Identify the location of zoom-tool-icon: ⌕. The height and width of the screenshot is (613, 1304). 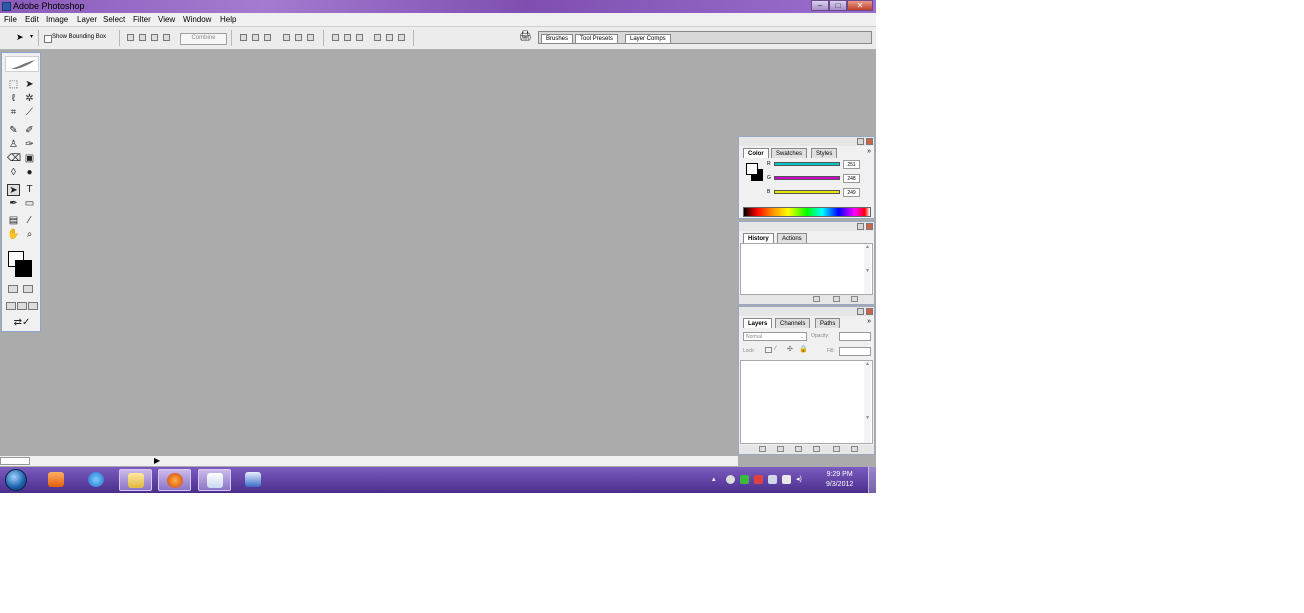
(29, 235).